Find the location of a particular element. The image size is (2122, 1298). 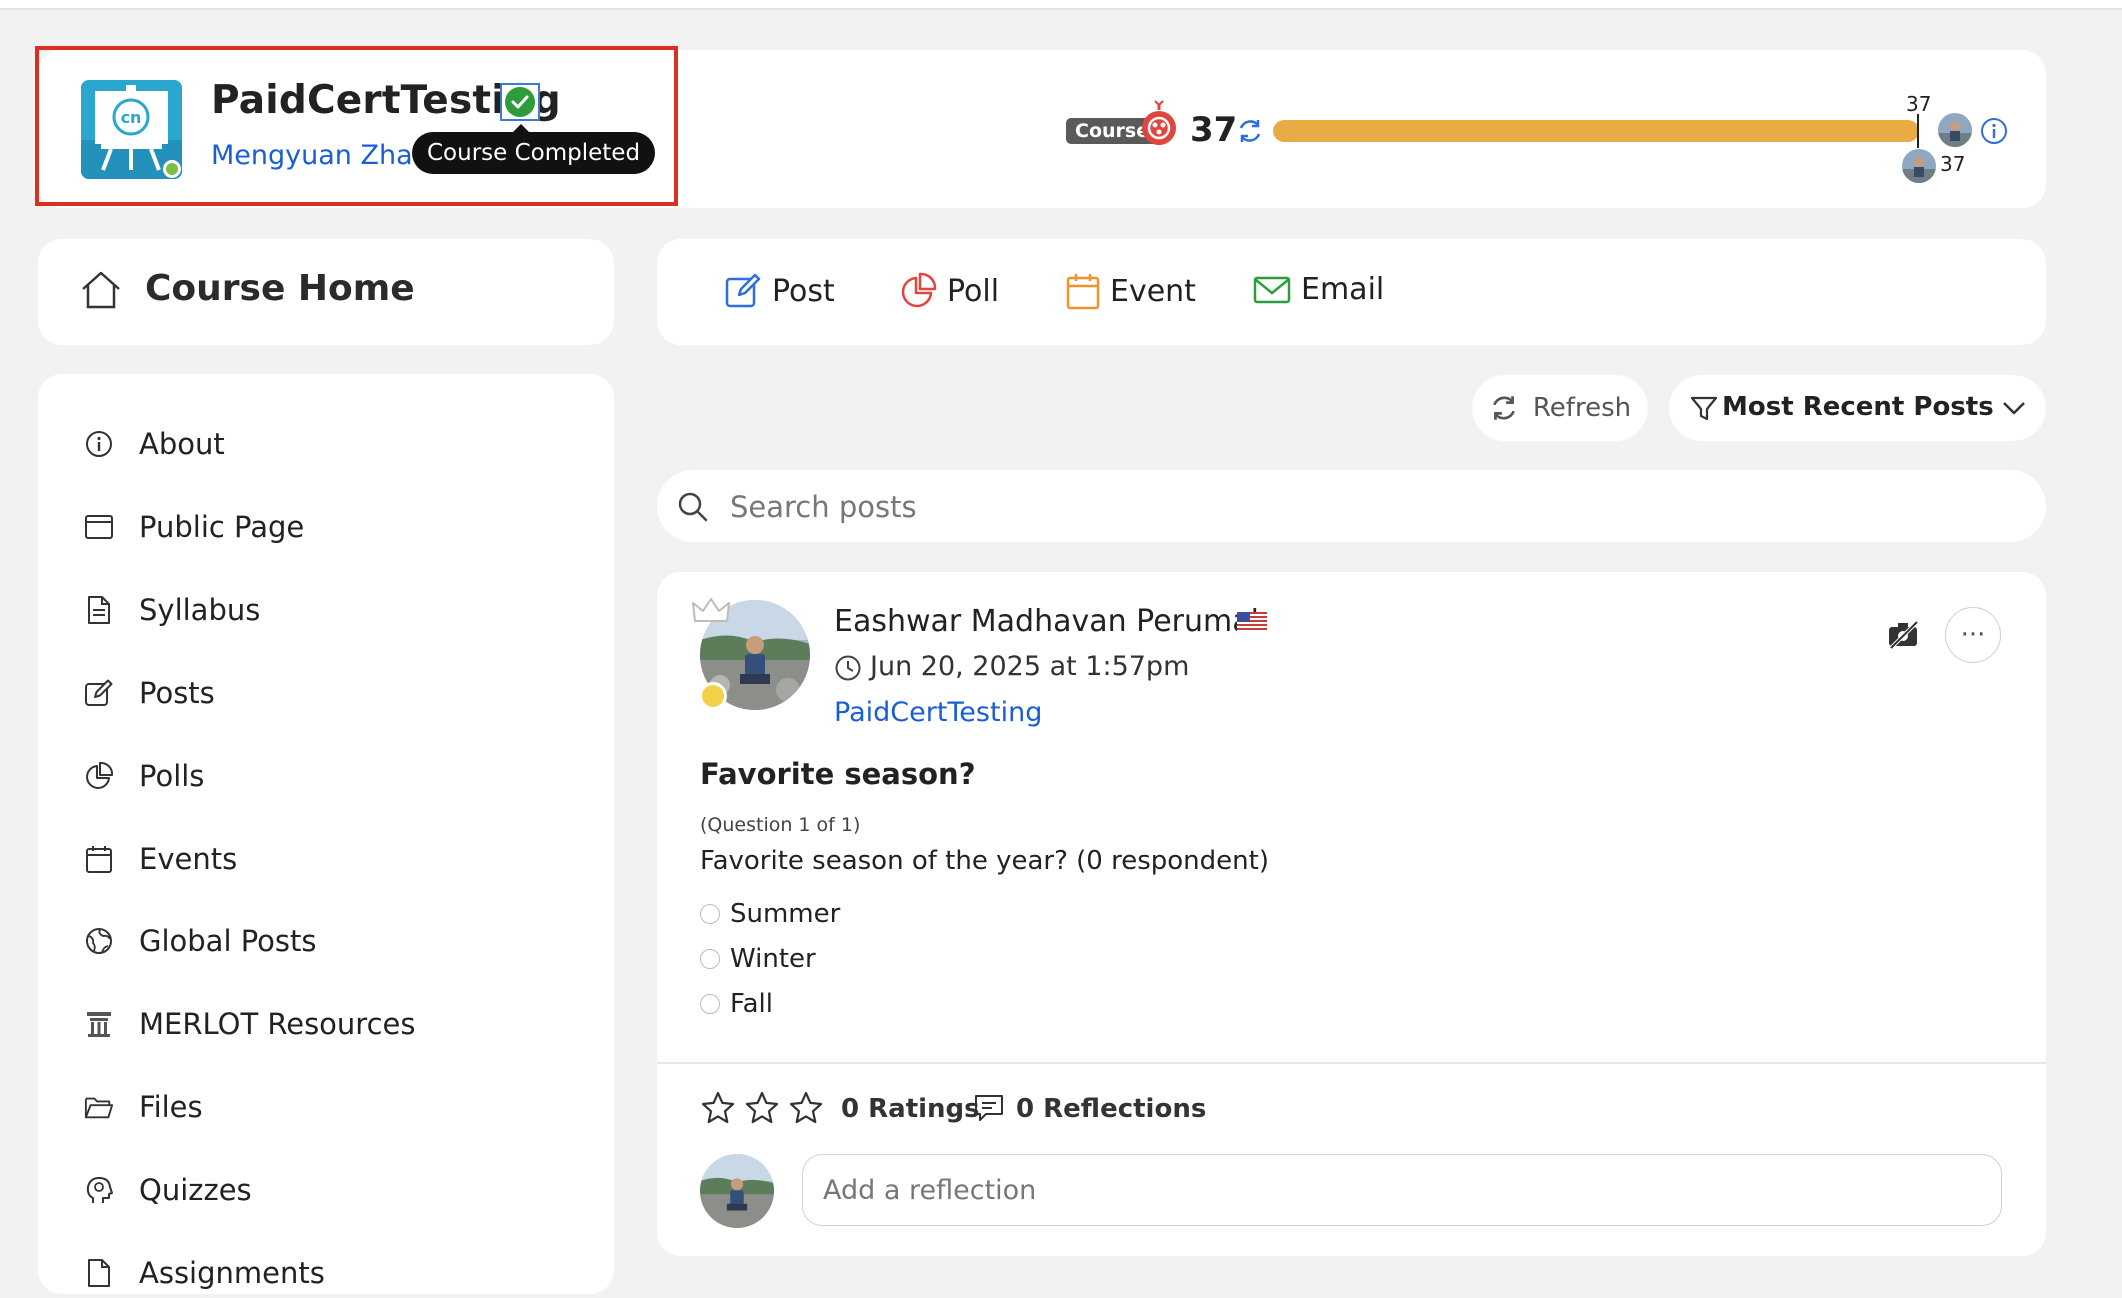

comment-icon is located at coordinates (989, 1110).